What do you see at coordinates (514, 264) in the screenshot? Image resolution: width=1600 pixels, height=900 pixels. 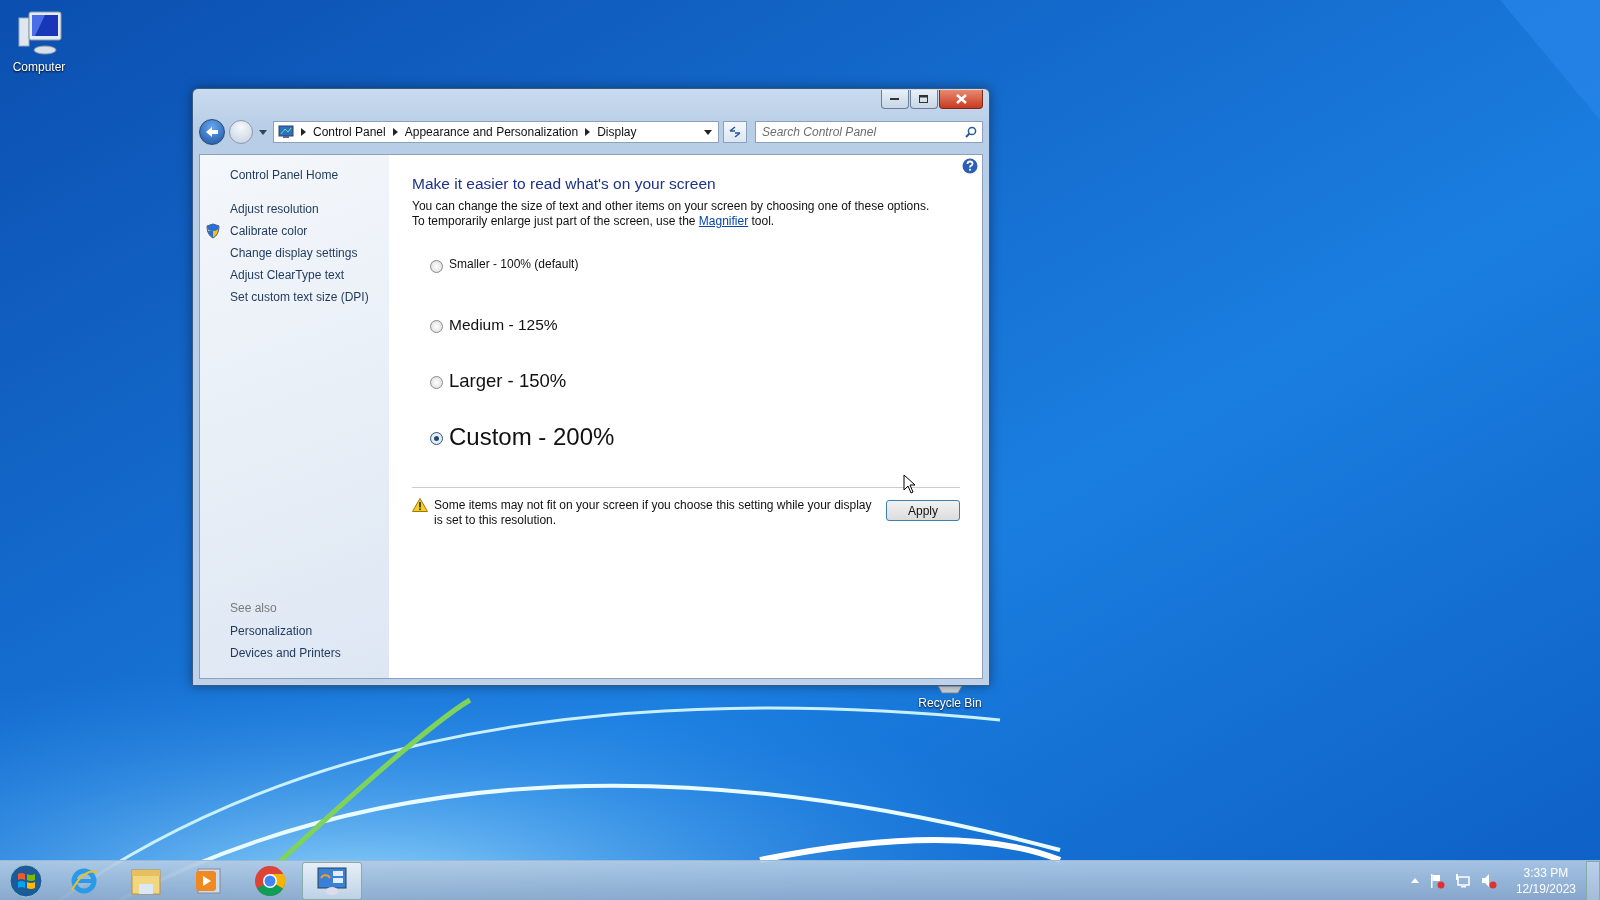 I see `option-label: Smaller - 100% (default)` at bounding box center [514, 264].